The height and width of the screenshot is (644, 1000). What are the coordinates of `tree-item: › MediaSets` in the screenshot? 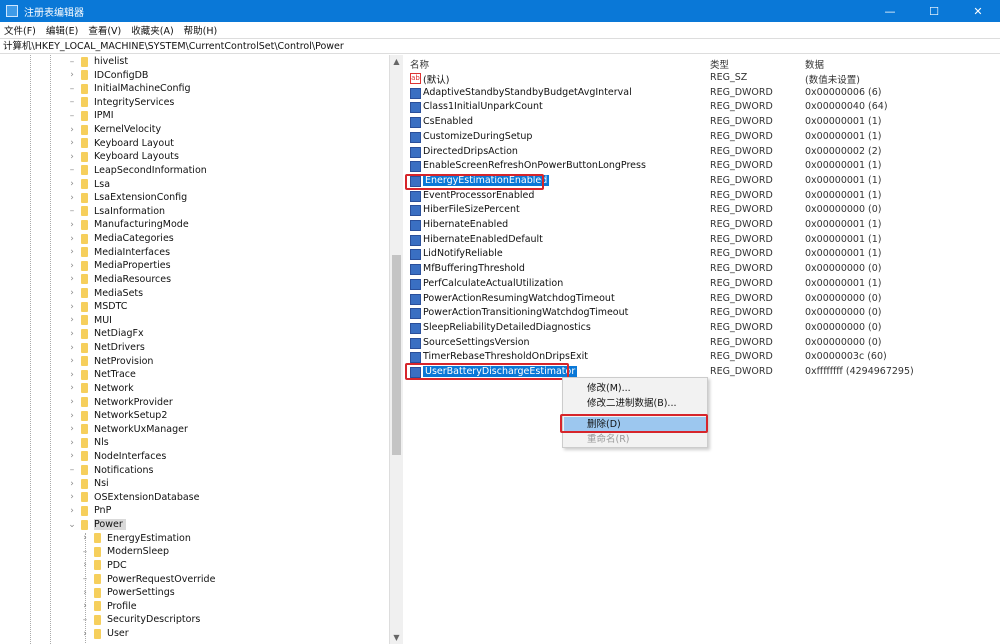 It's located at (105, 293).